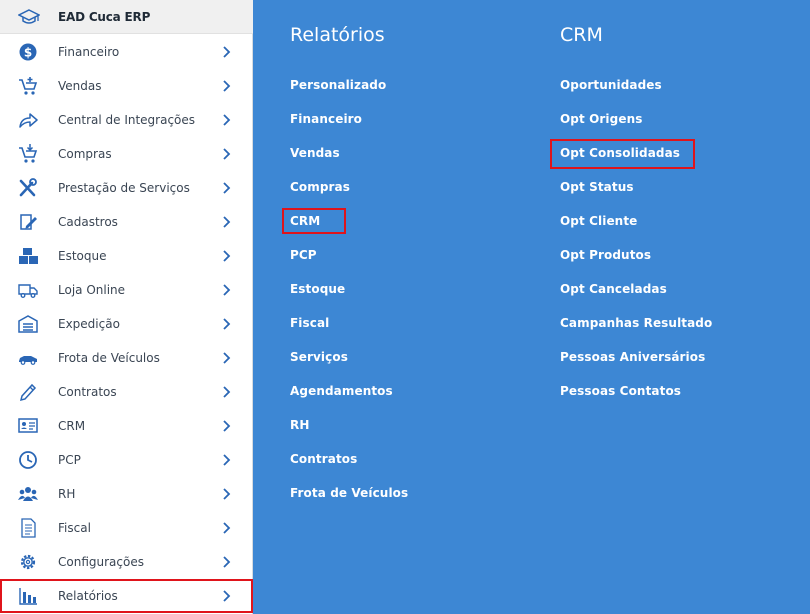  I want to click on boxes-icon, so click(28, 256).